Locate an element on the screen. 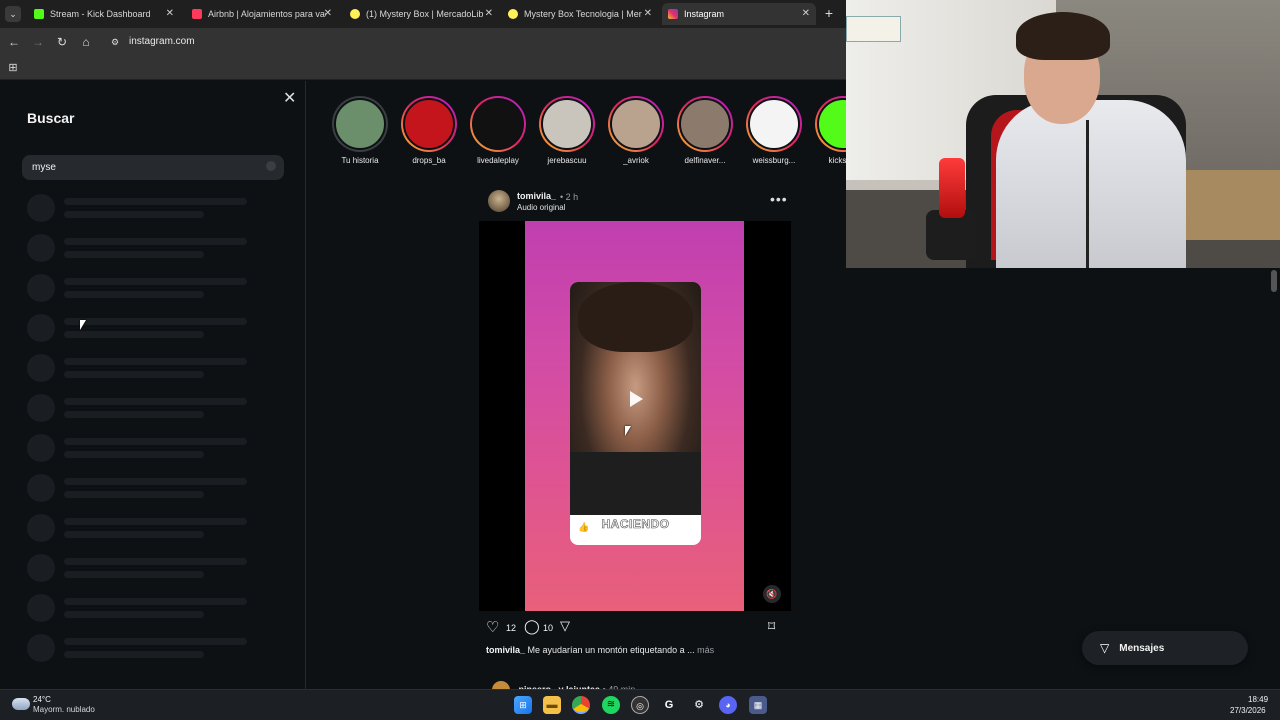 Image resolution: width=1280 pixels, height=720 pixels. caption-more-link: más is located at coordinates (705, 650).